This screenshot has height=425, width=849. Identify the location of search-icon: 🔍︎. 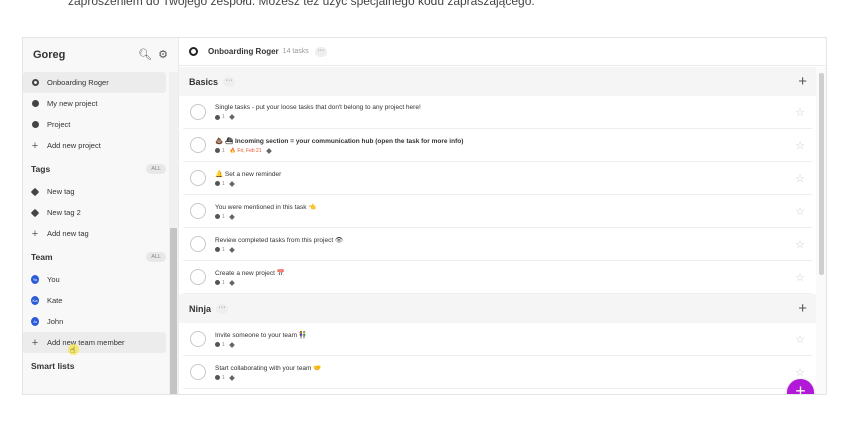
(145, 55).